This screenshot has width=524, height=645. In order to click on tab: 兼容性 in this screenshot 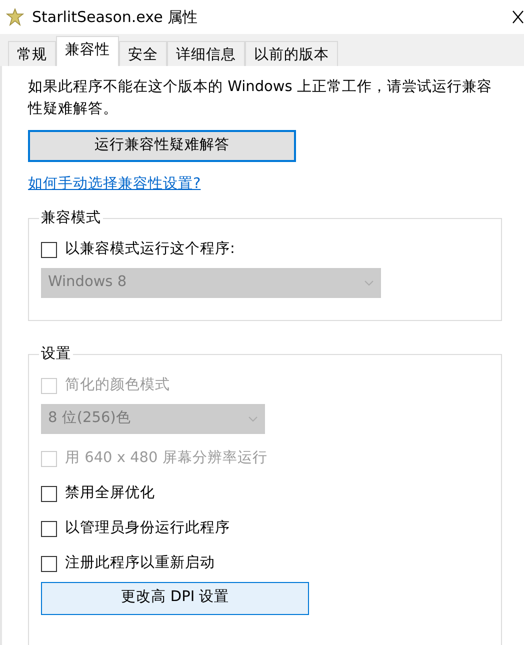, I will do `click(87, 51)`.